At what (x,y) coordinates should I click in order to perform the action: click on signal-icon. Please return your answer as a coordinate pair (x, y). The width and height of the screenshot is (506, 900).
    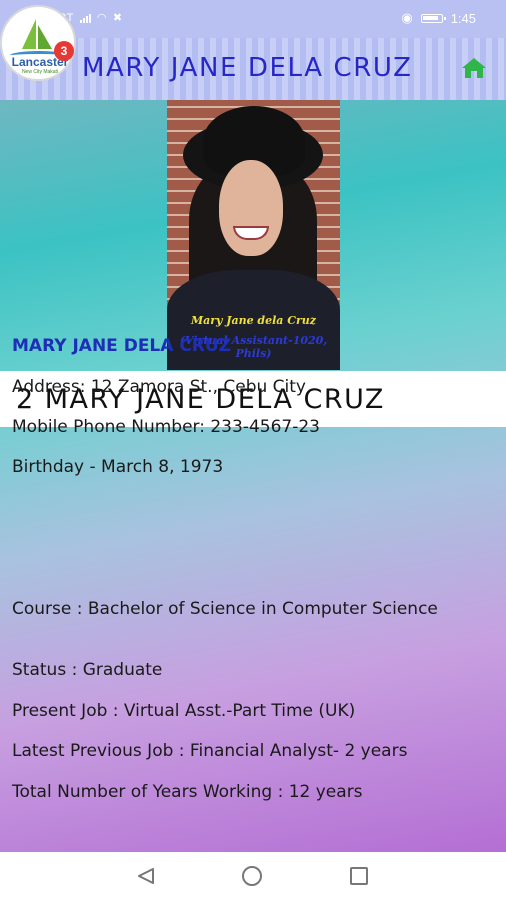
    Looking at the image, I should click on (85, 18).